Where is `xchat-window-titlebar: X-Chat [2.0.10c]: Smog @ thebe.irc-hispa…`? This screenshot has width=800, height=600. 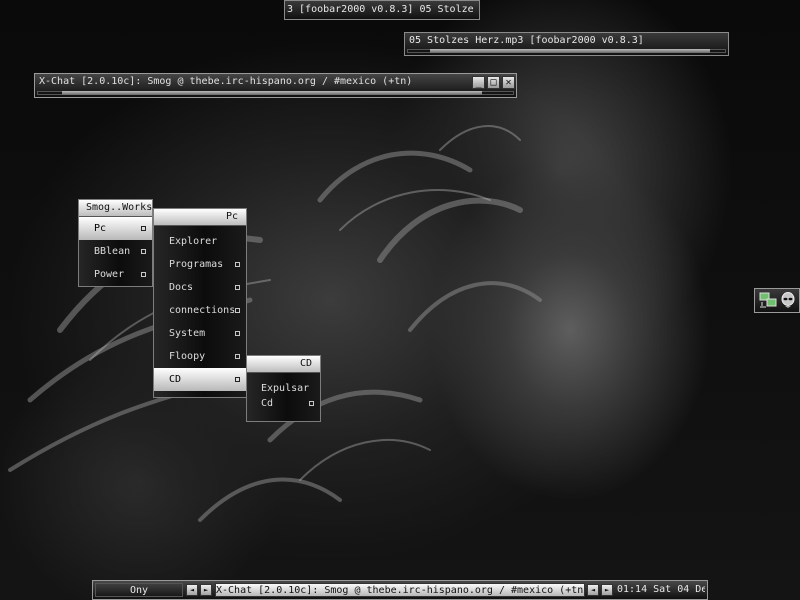 xchat-window-titlebar: X-Chat [2.0.10c]: Smog @ thebe.irc-hispa… is located at coordinates (275, 85).